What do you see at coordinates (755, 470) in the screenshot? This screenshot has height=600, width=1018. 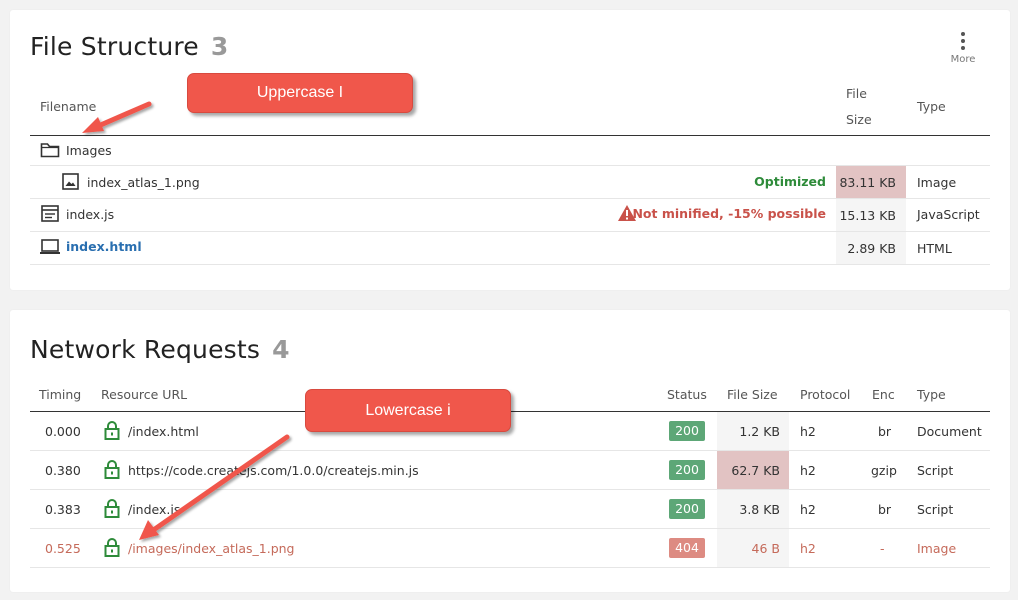 I see `file-size: 62.7 KB` at bounding box center [755, 470].